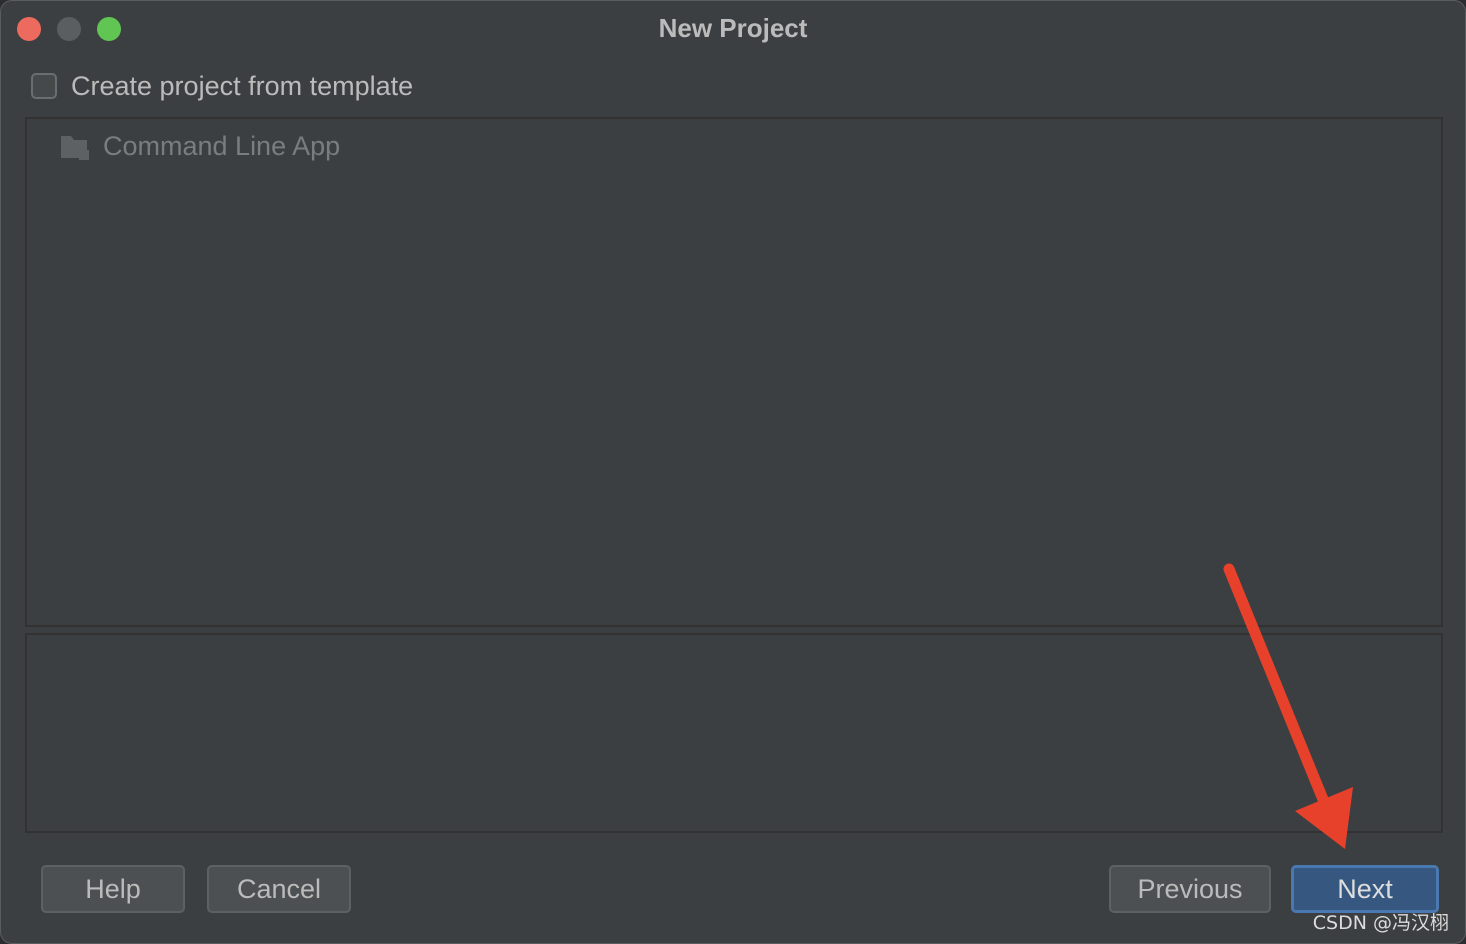  Describe the element at coordinates (75, 147) in the screenshot. I see `folder-icon` at that location.